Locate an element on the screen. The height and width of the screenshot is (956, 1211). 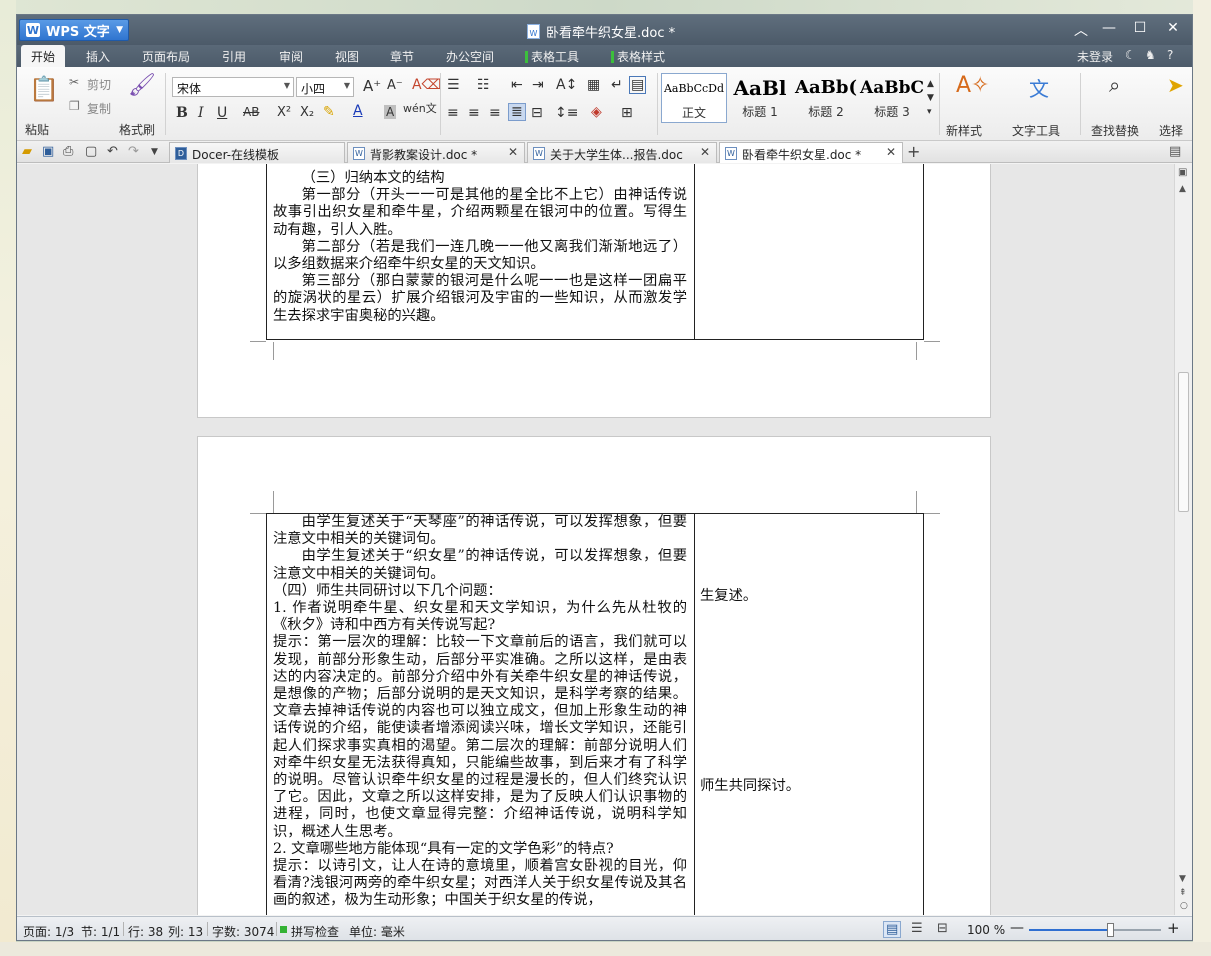
web-view-icon: ⊟ is located at coordinates (942, 928).